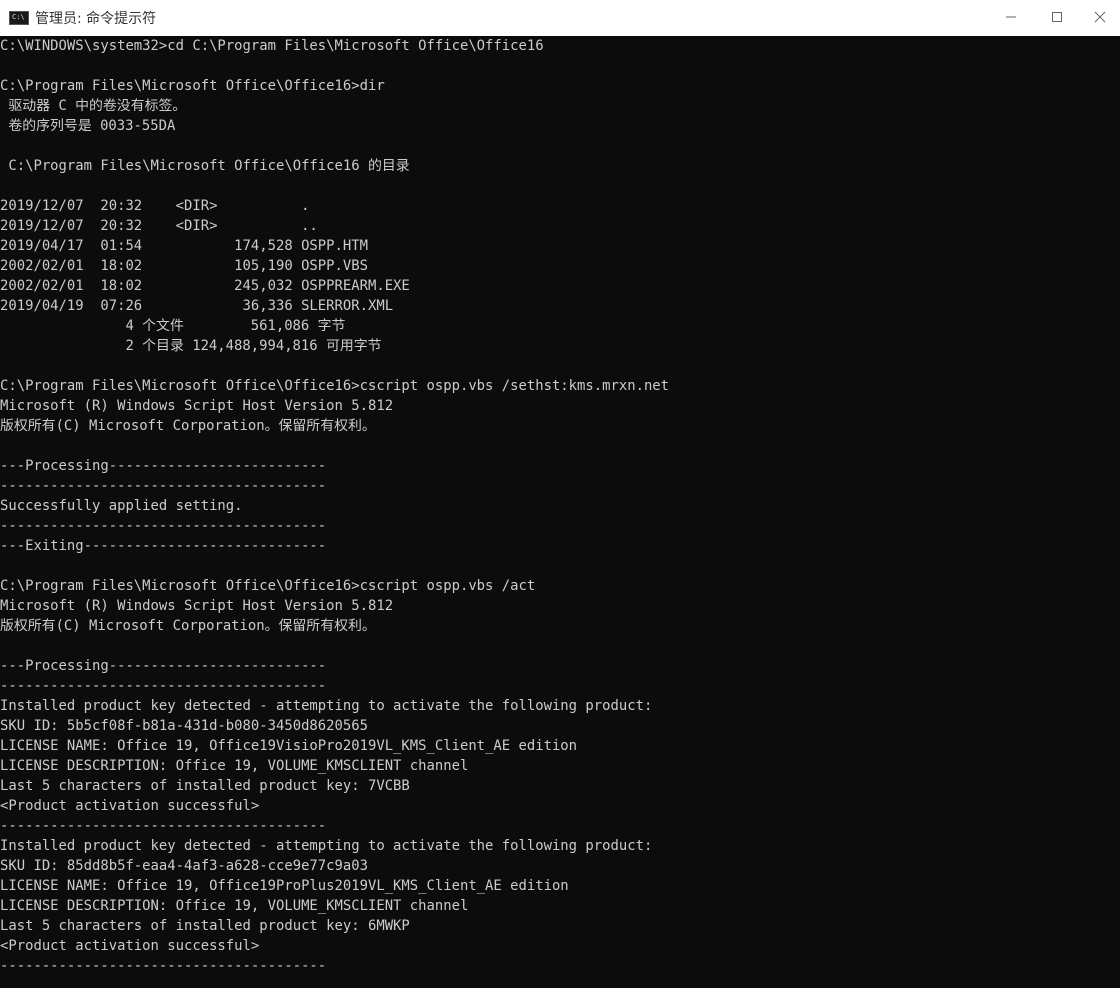 The height and width of the screenshot is (988, 1120). What do you see at coordinates (191, 346) in the screenshot?
I see `console-line: 2 个目录 124,488,994,816 可用字节` at bounding box center [191, 346].